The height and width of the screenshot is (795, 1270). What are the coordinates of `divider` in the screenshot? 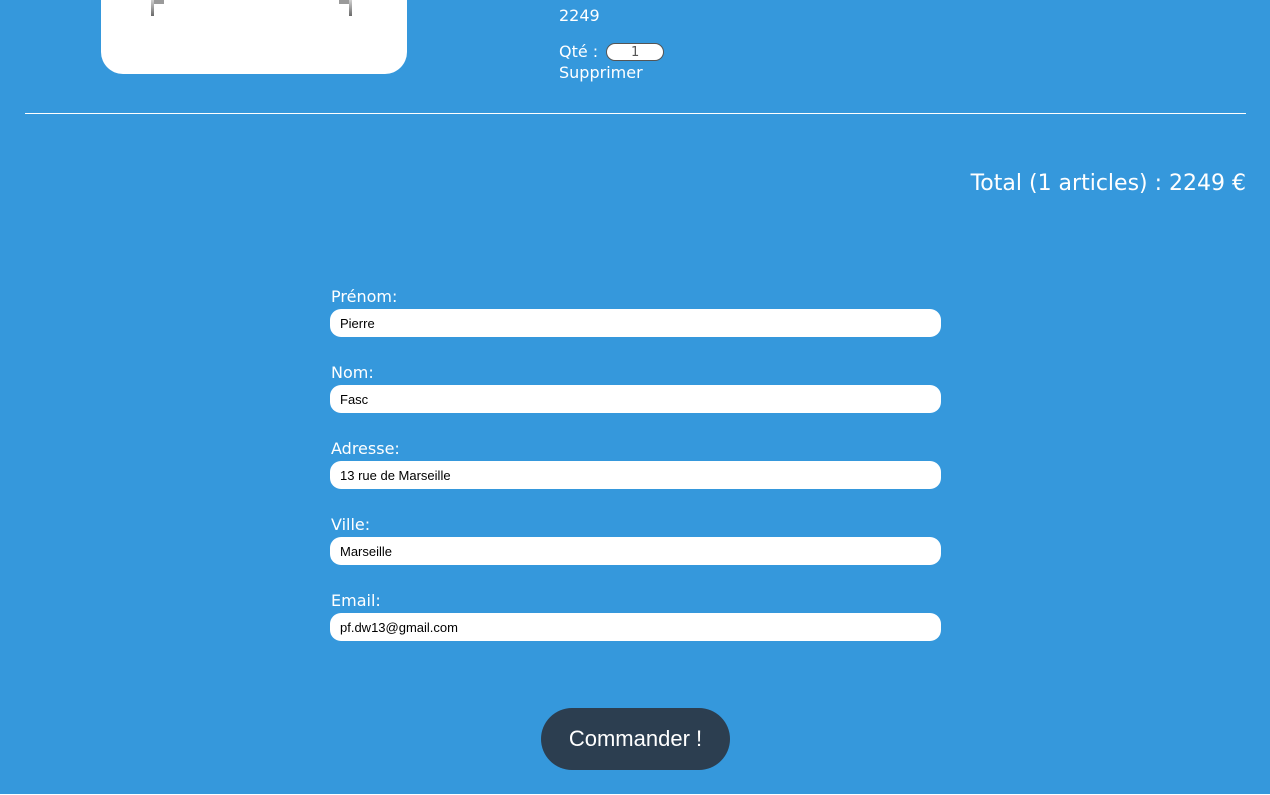 It's located at (635, 113).